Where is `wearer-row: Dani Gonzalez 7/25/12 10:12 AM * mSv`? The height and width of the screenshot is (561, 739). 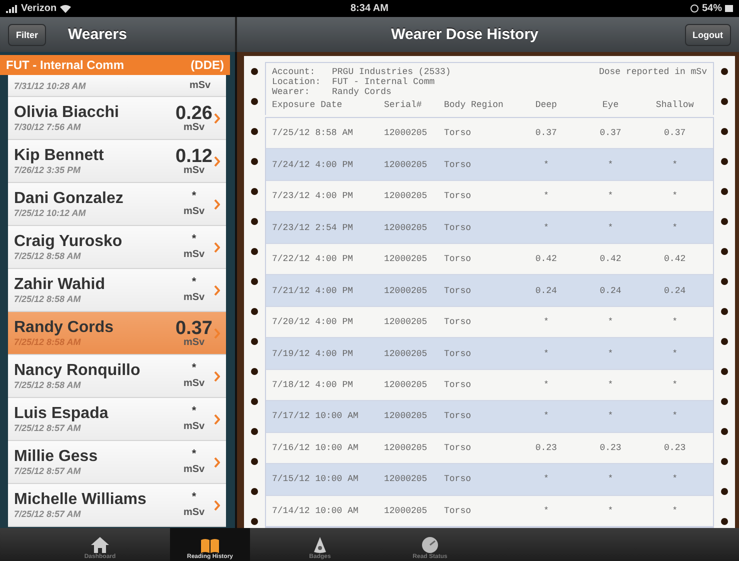
wearer-row: Dani Gonzalez 7/25/12 10:12 AM * mSv is located at coordinates (117, 204).